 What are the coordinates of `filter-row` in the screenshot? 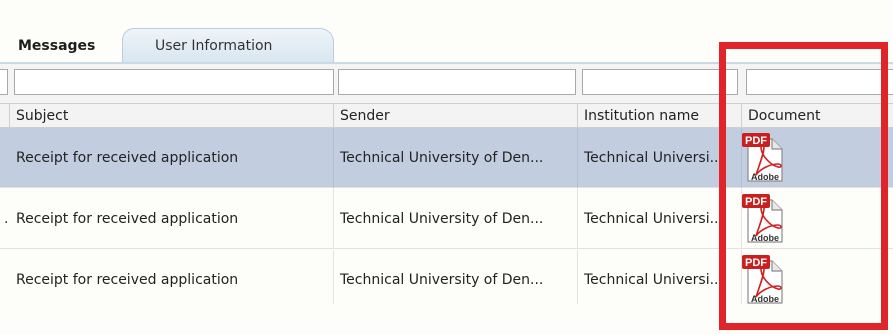 It's located at (446, 84).